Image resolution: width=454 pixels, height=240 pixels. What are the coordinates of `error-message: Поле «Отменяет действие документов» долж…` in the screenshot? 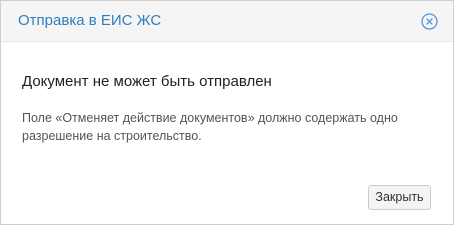 It's located at (210, 127).